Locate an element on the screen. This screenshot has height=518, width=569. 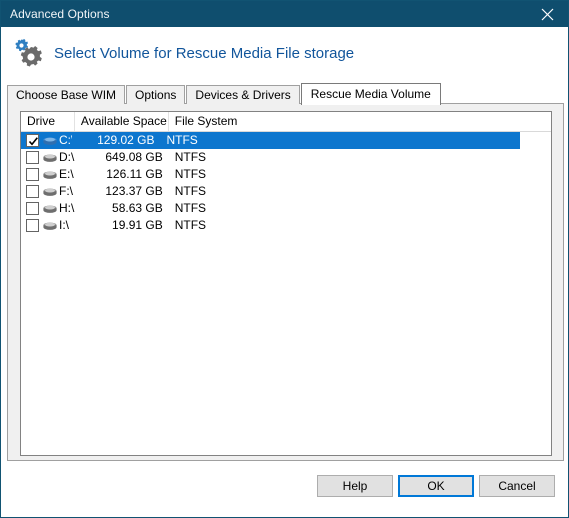
tab-options: Options is located at coordinates (156, 94).